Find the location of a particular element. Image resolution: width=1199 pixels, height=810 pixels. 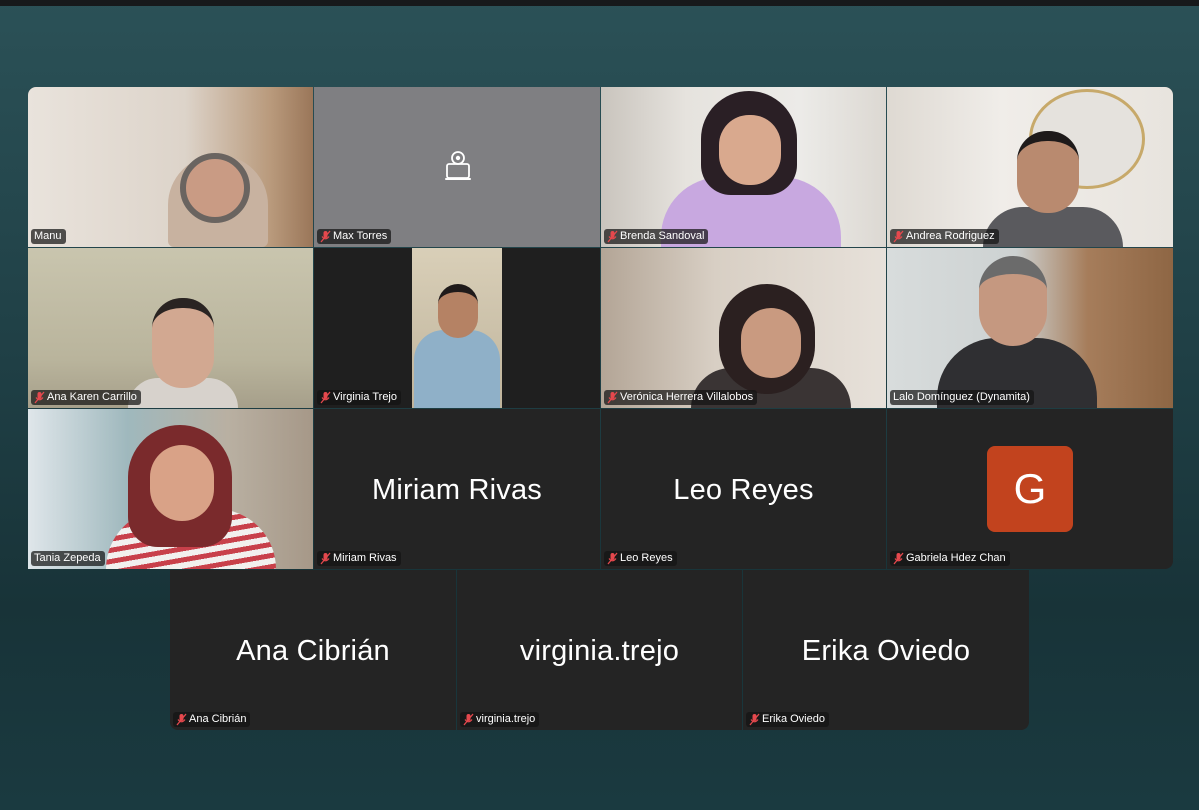

avatar: G is located at coordinates (1030, 489).